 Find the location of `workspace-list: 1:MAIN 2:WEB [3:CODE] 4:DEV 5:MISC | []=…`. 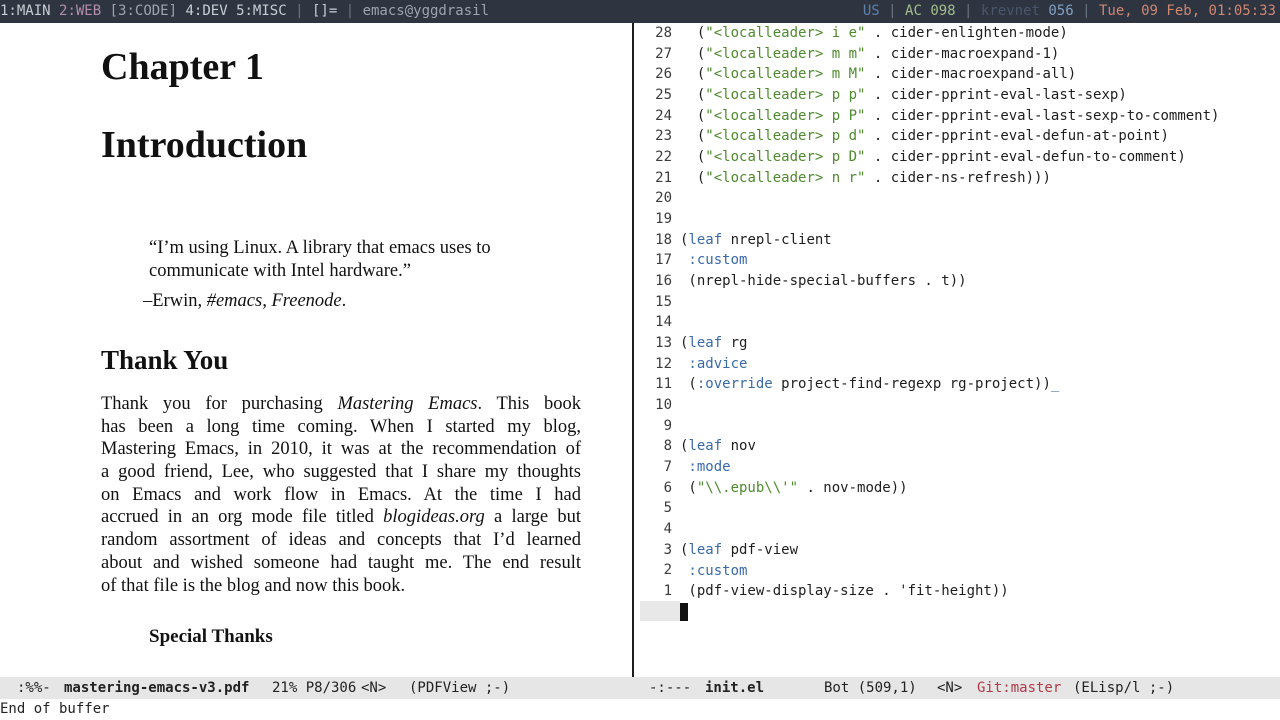

workspace-list: 1:MAIN 2:WEB [3:CODE] 4:DEV 5:MISC | []=… is located at coordinates (244, 11).